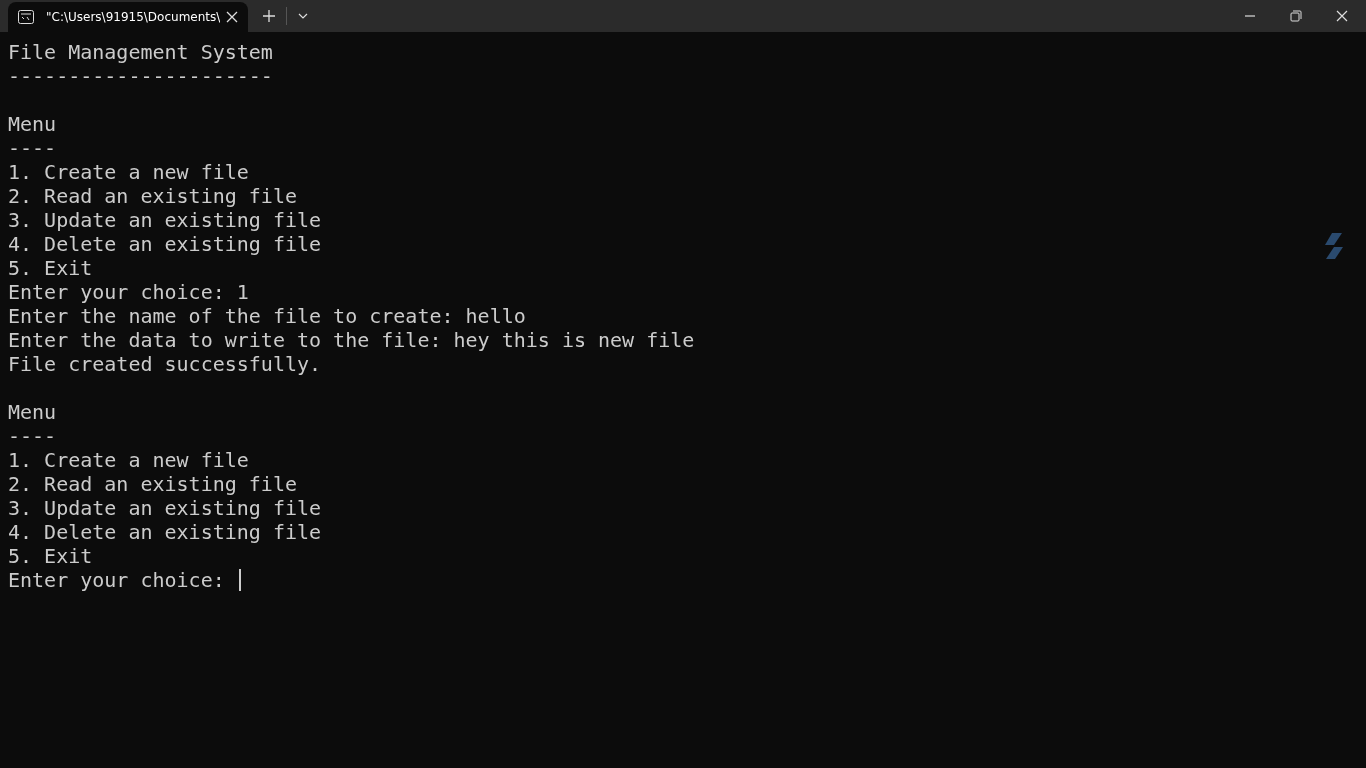 This screenshot has height=768, width=1366. Describe the element at coordinates (133, 17) in the screenshot. I see `tab-title: "C:\Users\91915\Documents\` at that location.